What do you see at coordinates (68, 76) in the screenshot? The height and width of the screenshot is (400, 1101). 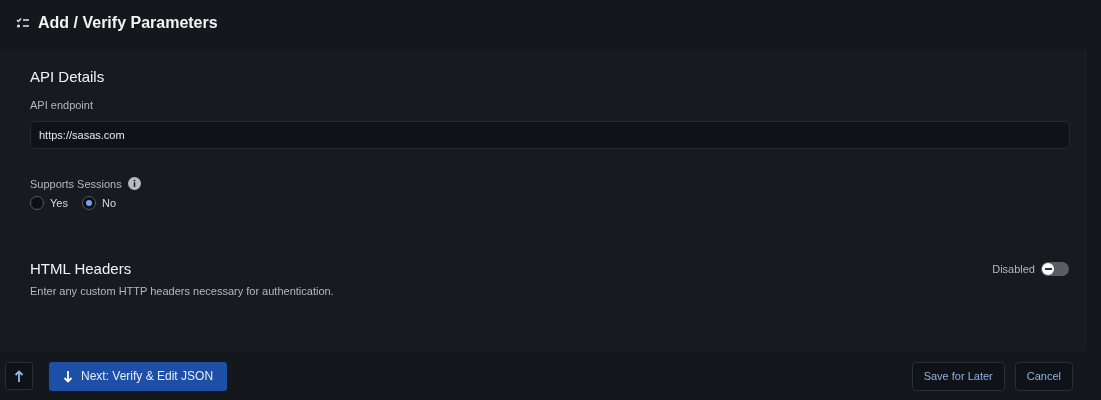 I see `section-title: API Details` at bounding box center [68, 76].